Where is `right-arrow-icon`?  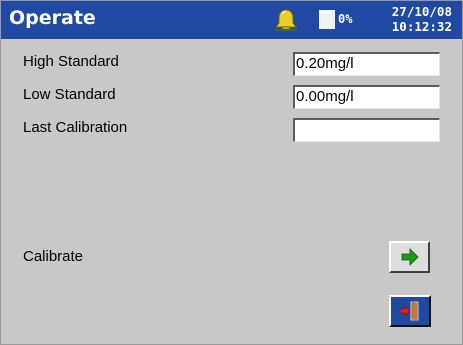 right-arrow-icon is located at coordinates (410, 257).